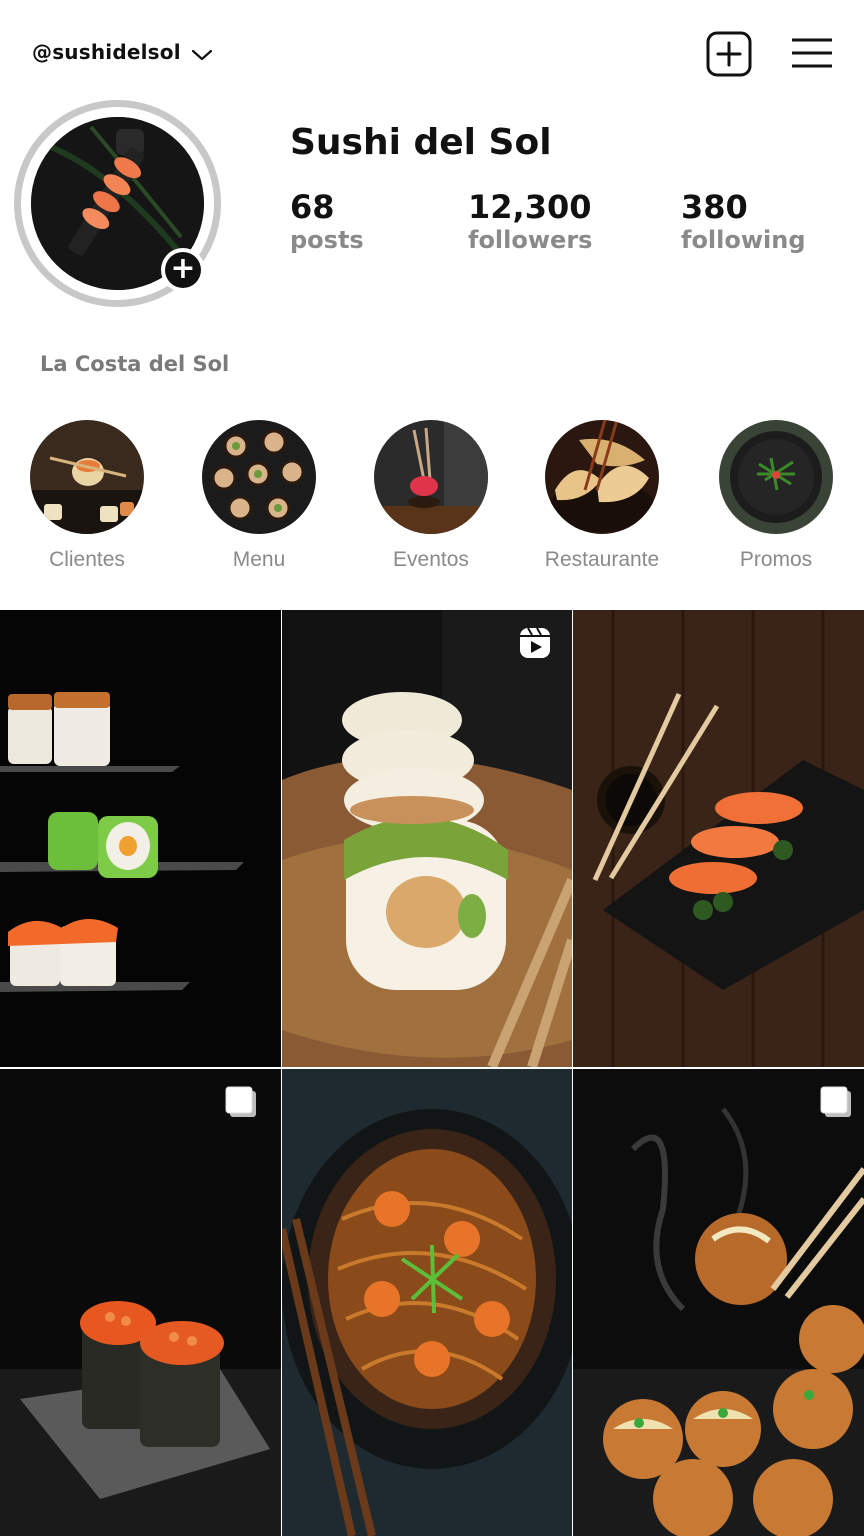 This screenshot has height=1536, width=864. Describe the element at coordinates (530, 240) in the screenshot. I see `followers-label: followers` at that location.